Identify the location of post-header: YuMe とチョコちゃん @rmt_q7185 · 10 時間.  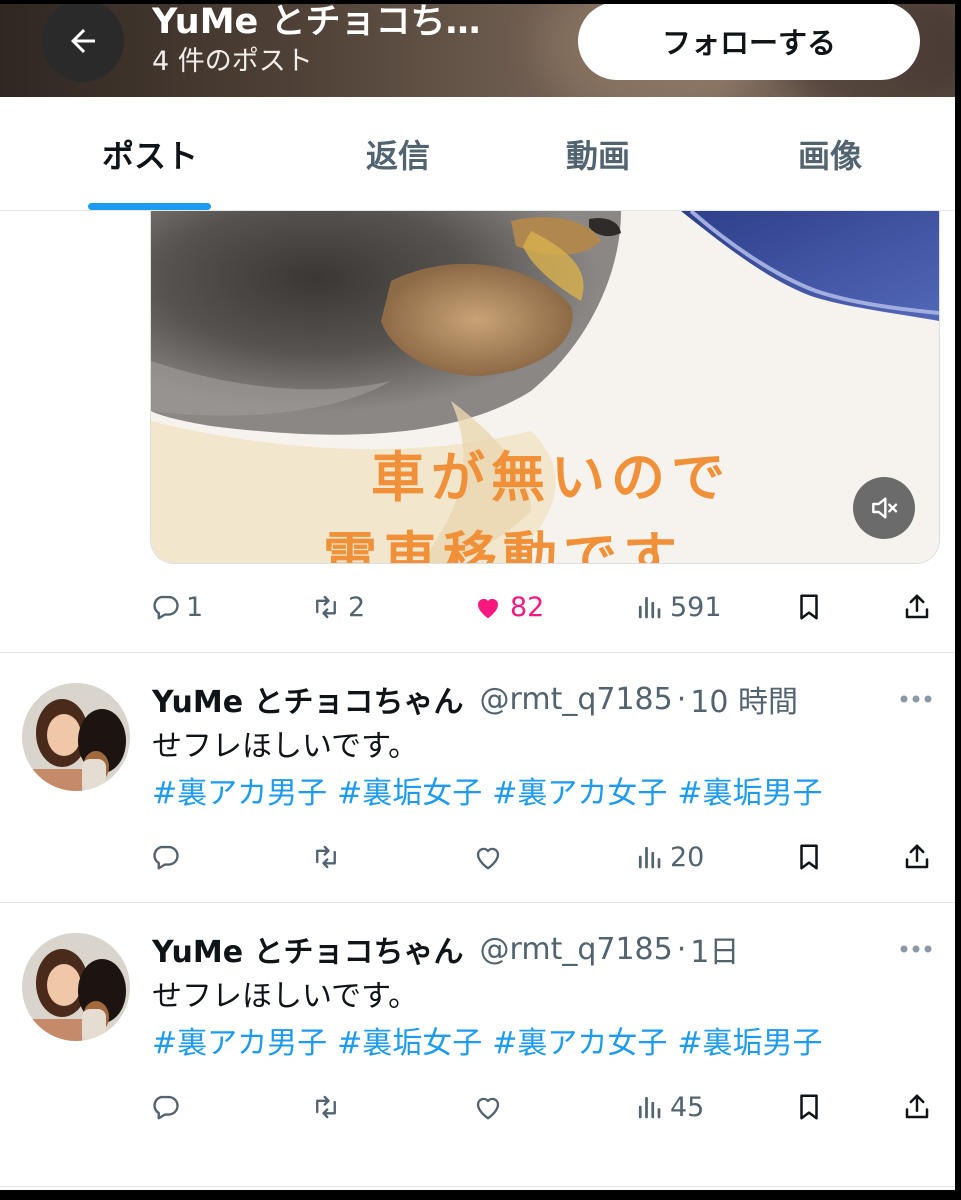
(475, 699).